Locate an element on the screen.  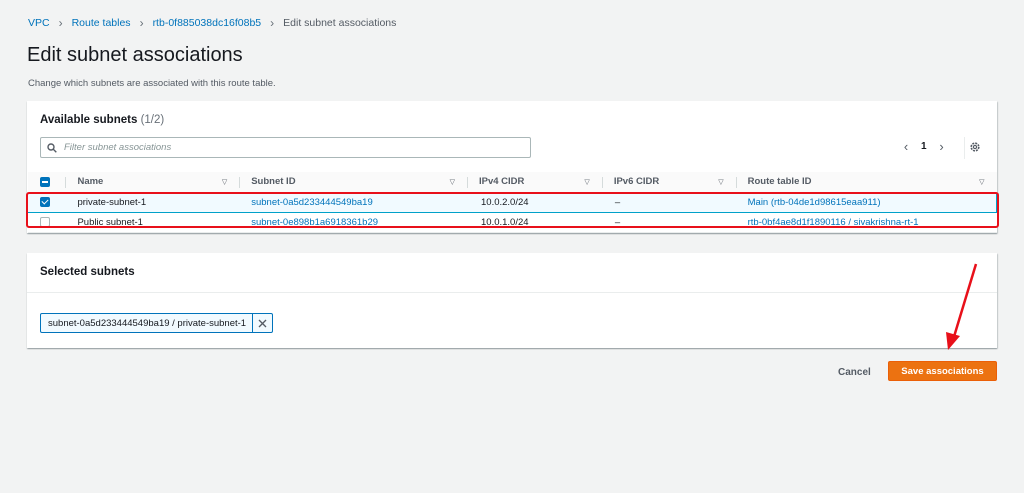
breadcrumb-route-table-id: rtb-0f885038dc16f08b5 is located at coordinates (207, 23).